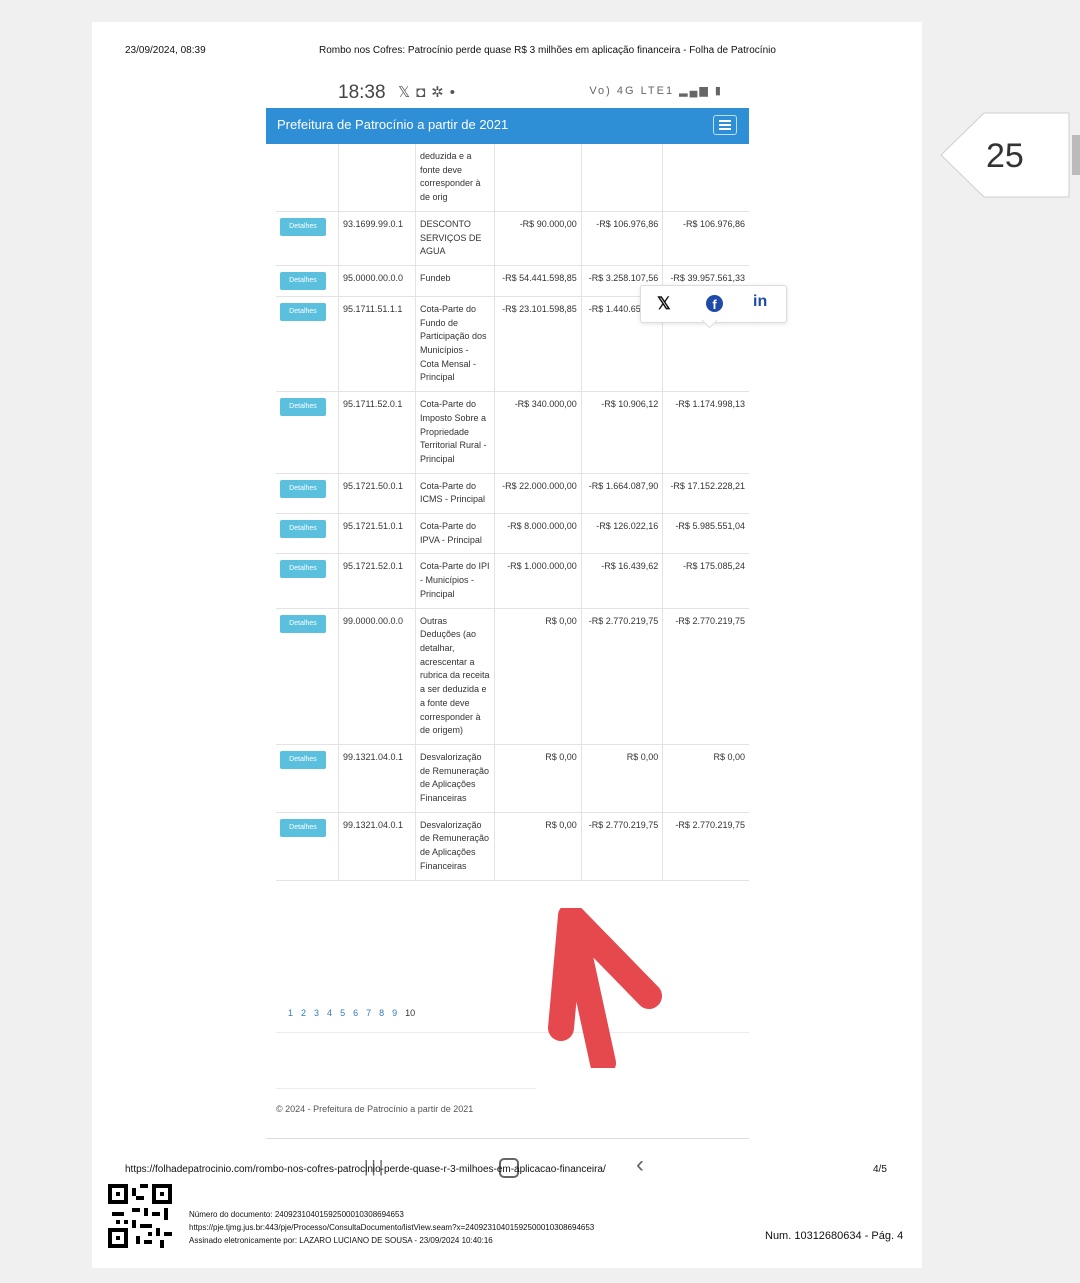  I want to click on amount-v2: -R$ 126.022,16, so click(622, 534).